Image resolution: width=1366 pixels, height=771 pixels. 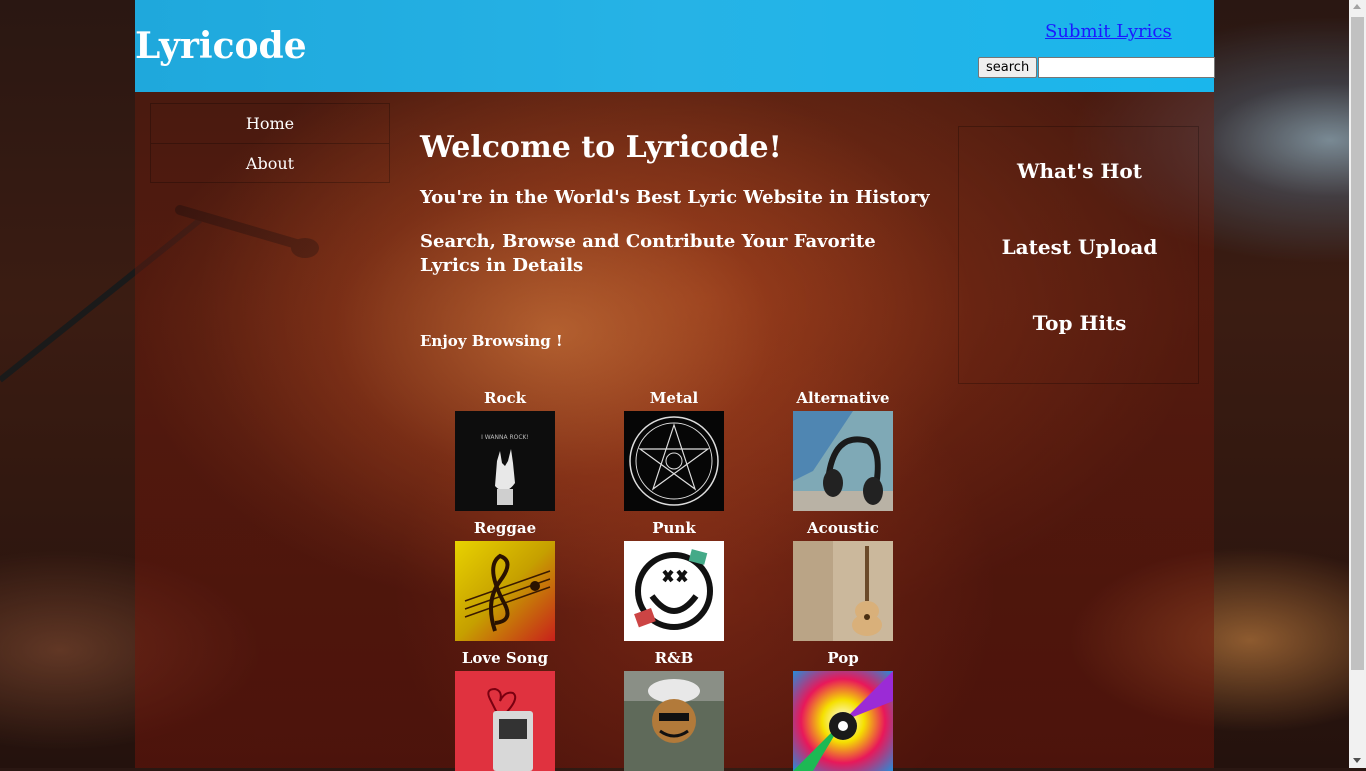 I want to click on genre-rock: Rock I WANNA ROCK!, so click(x=505, y=449).